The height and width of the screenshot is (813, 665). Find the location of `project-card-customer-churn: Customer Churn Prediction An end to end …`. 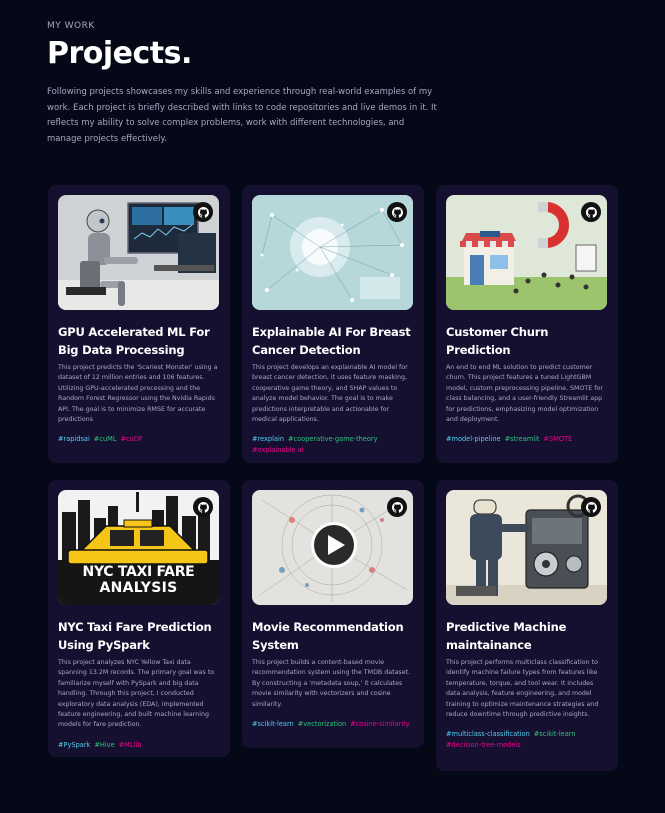

project-card-customer-churn: Customer Churn Prediction An end to end … is located at coordinates (527, 324).